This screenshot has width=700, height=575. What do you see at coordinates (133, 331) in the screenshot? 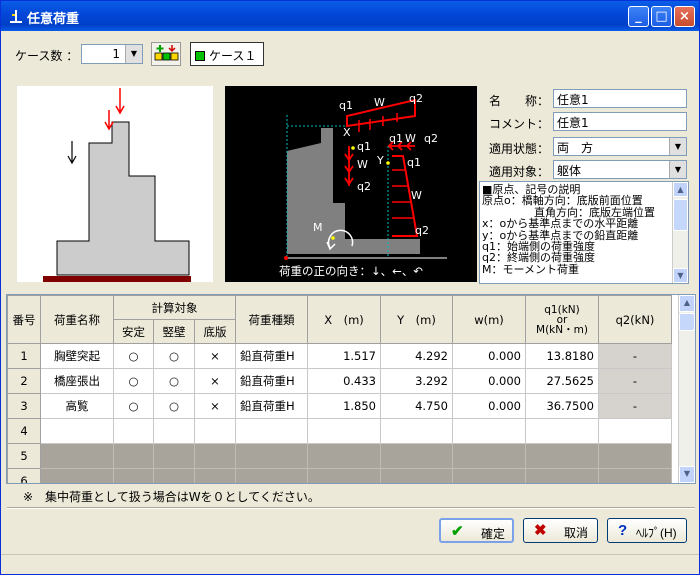
I see `col-header-stable: 安定` at bounding box center [133, 331].